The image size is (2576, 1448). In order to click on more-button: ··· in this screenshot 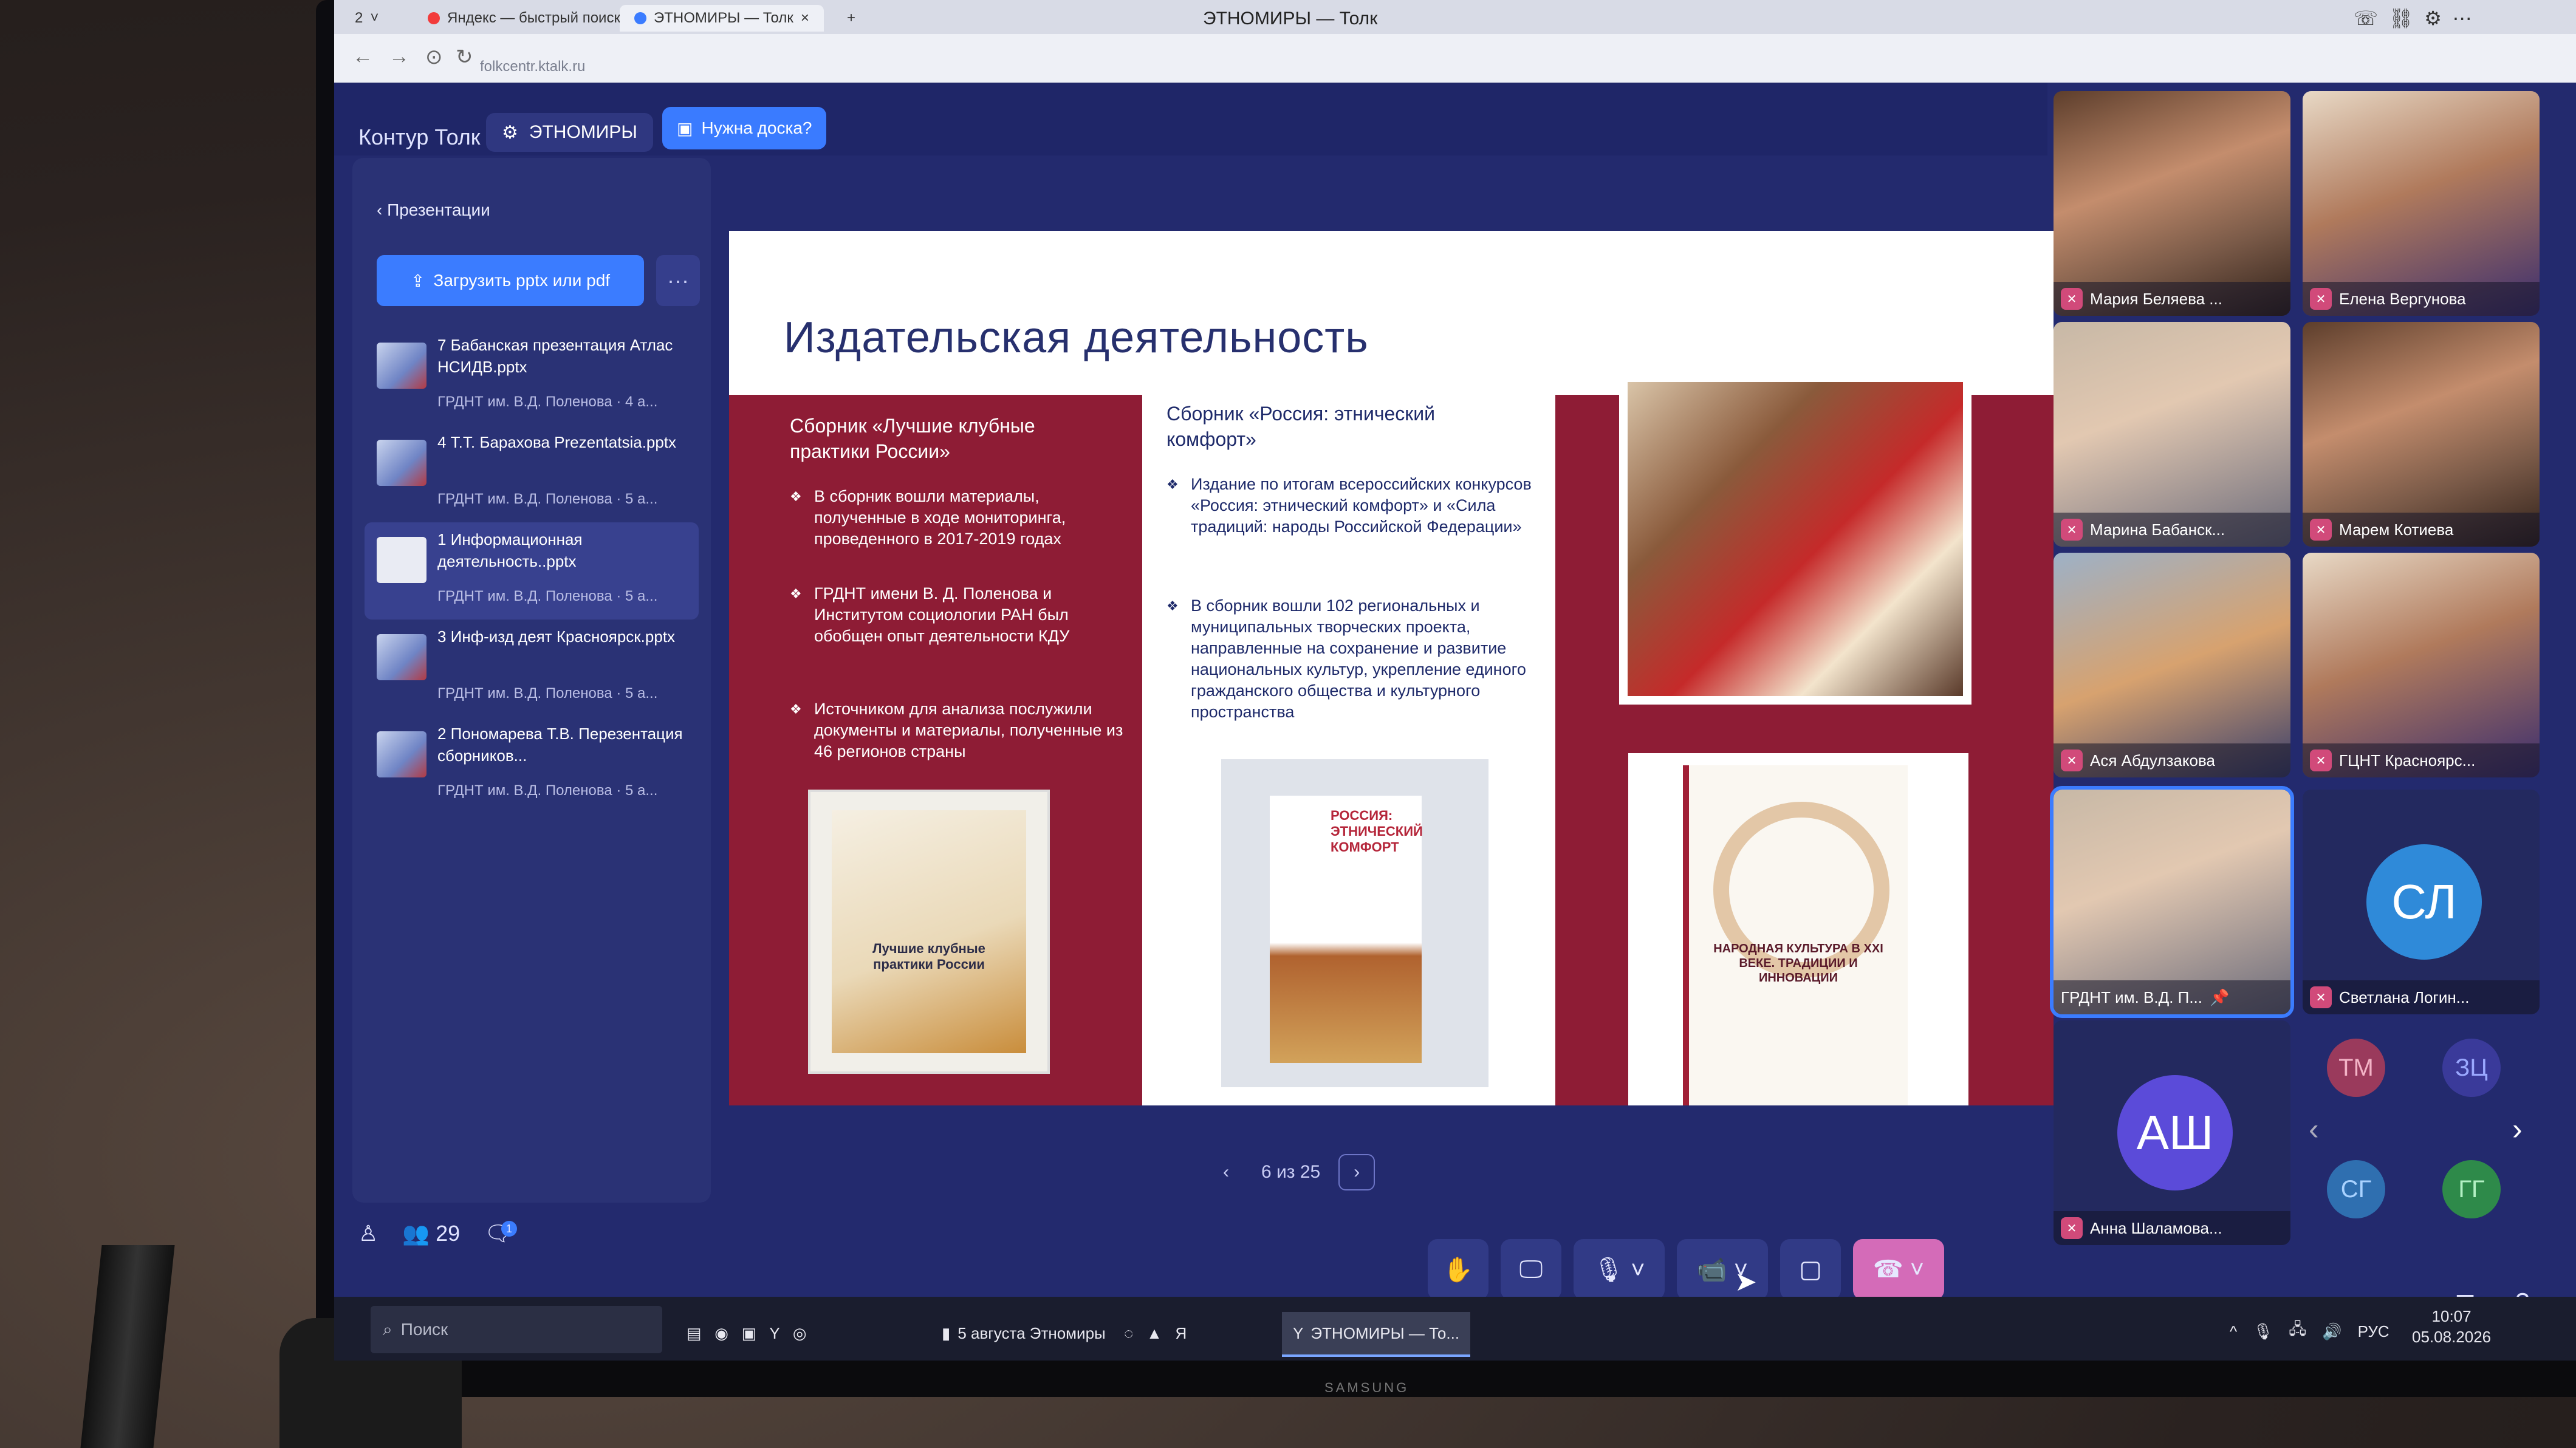, I will do `click(678, 280)`.